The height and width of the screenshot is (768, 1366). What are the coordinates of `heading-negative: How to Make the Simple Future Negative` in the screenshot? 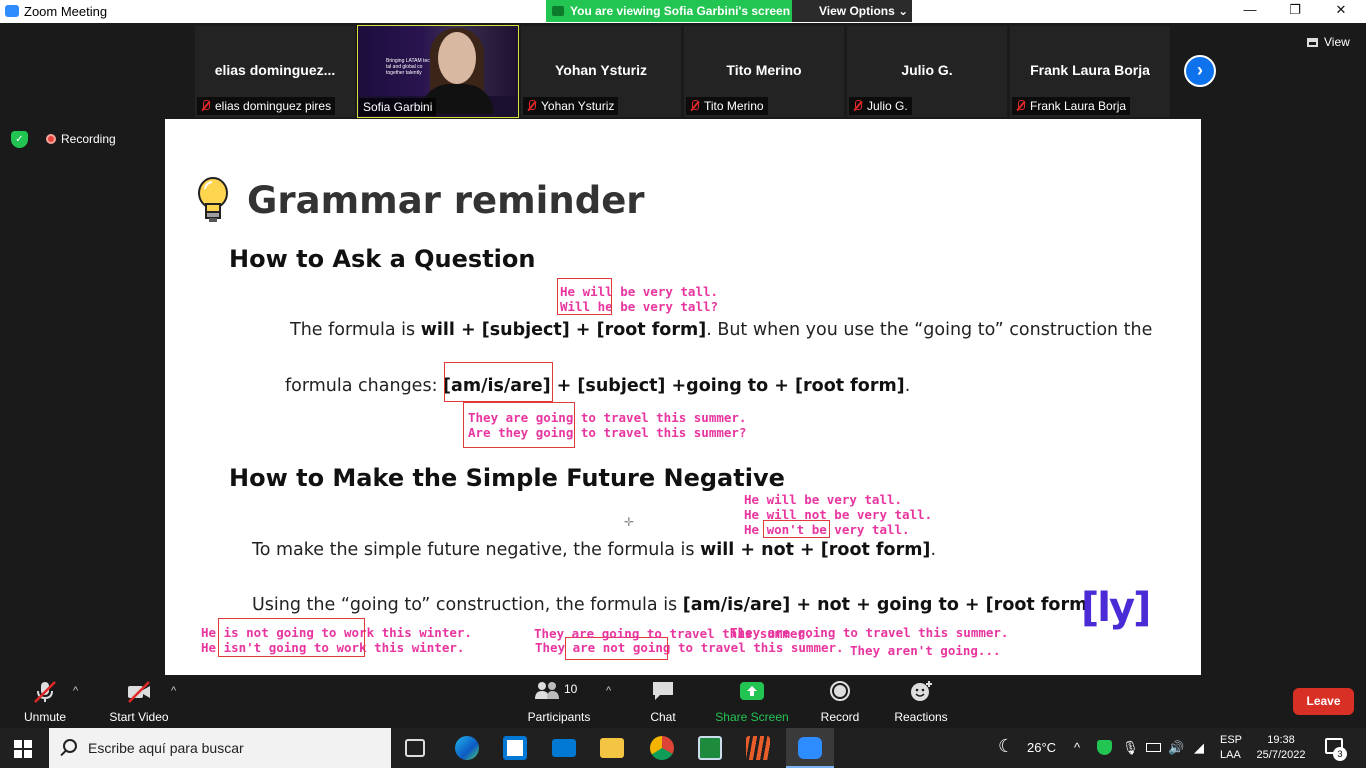 It's located at (507, 478).